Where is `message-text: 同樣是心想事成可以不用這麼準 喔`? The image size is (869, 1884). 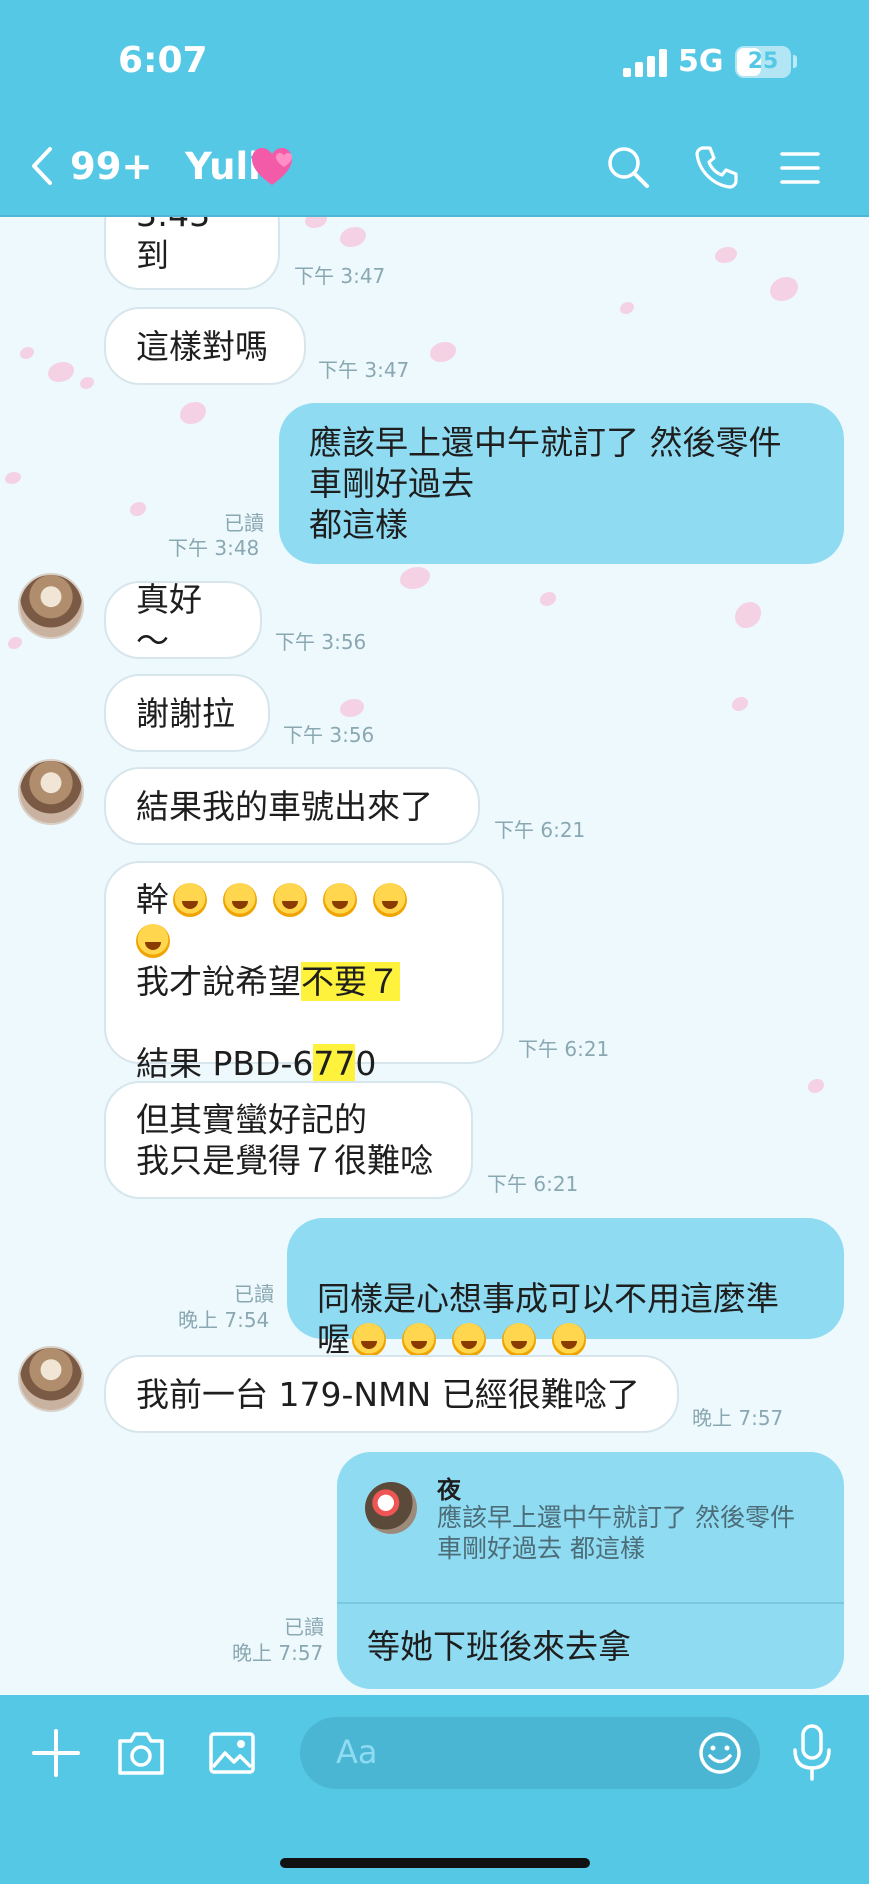
message-text: 同樣是心想事成可以不用這麼準 喔 is located at coordinates (548, 1319).